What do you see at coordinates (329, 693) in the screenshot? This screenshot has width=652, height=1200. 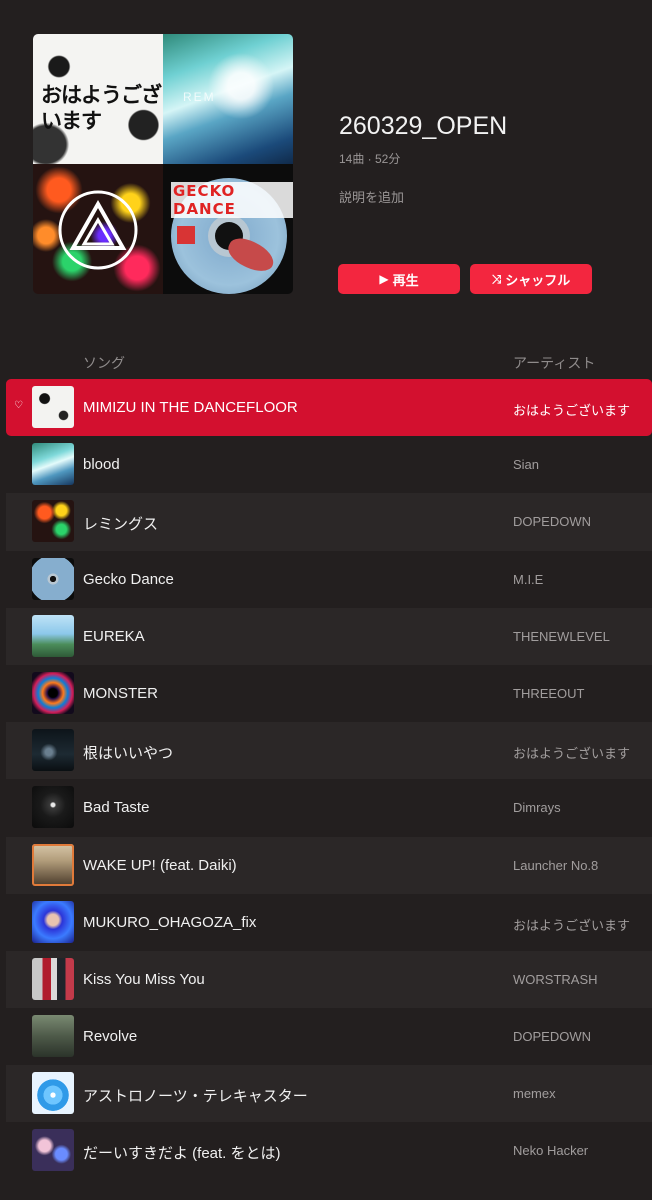 I see `track-row: MONSTER THREEOUT` at bounding box center [329, 693].